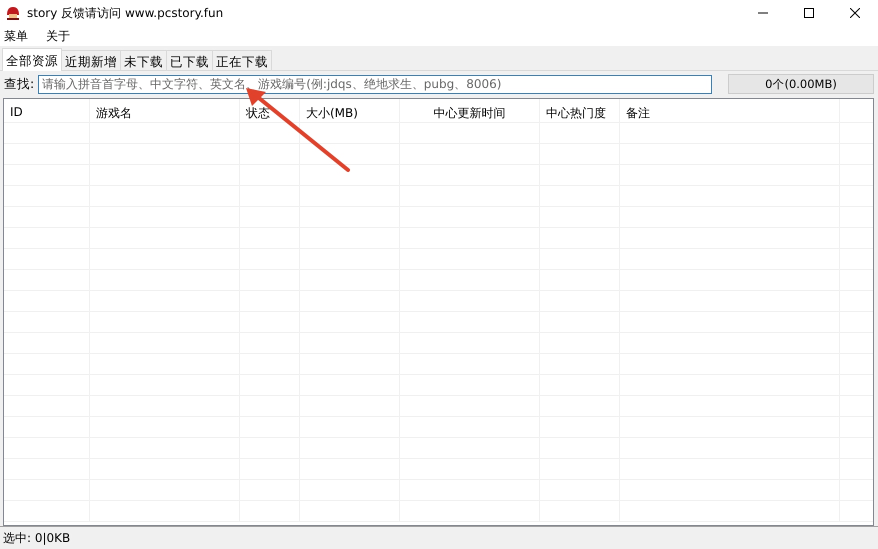 The height and width of the screenshot is (549, 878). Describe the element at coordinates (143, 60) in the screenshot. I see `tab: 未下载` at that location.